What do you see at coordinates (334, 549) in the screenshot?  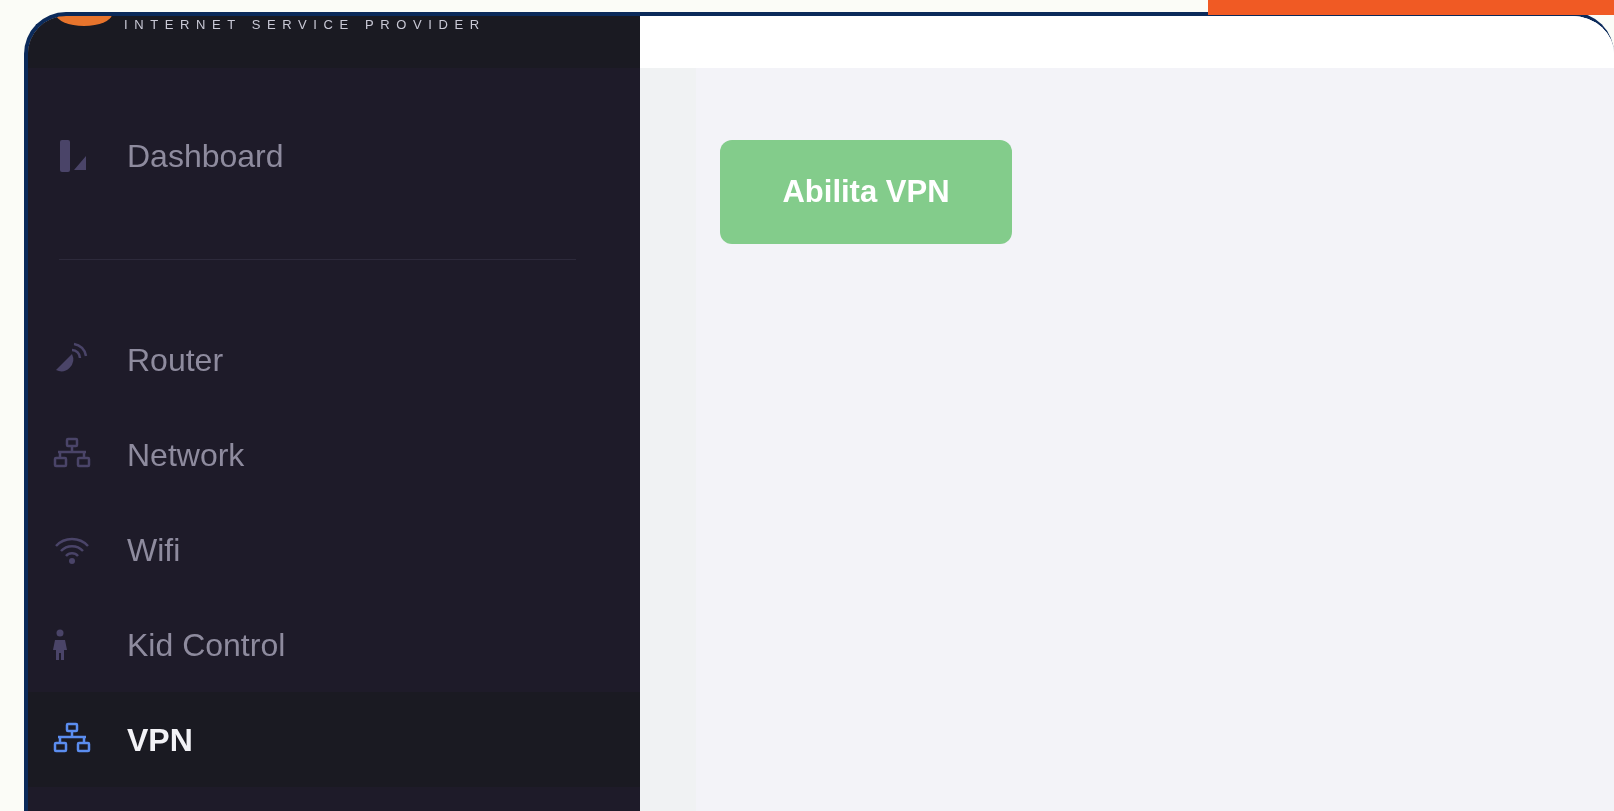 I see `sidebar-item: Wifi` at bounding box center [334, 549].